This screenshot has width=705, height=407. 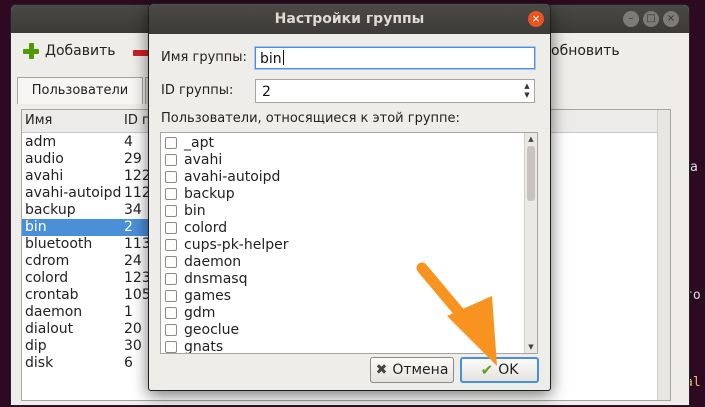 What do you see at coordinates (41, 142) in the screenshot?
I see `row-name: adm` at bounding box center [41, 142].